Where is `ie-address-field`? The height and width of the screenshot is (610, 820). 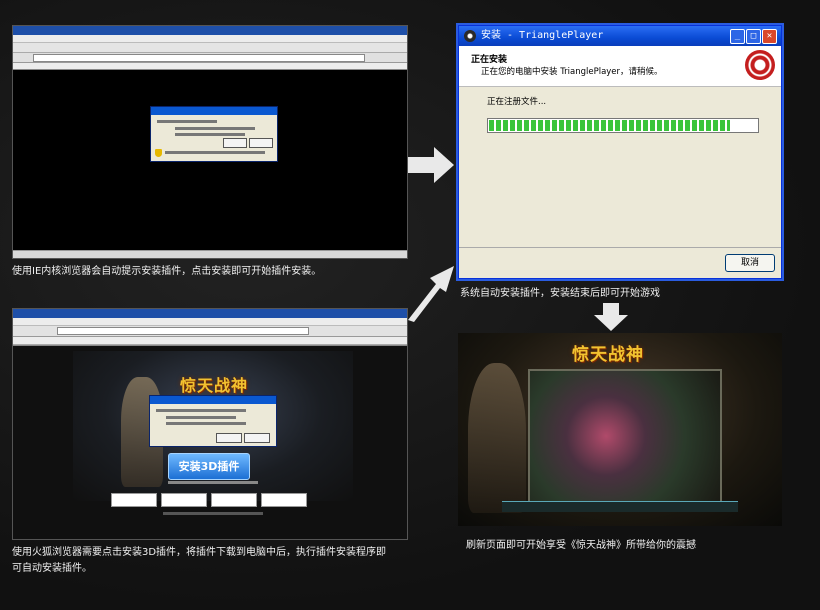
ie-address-field is located at coordinates (199, 58).